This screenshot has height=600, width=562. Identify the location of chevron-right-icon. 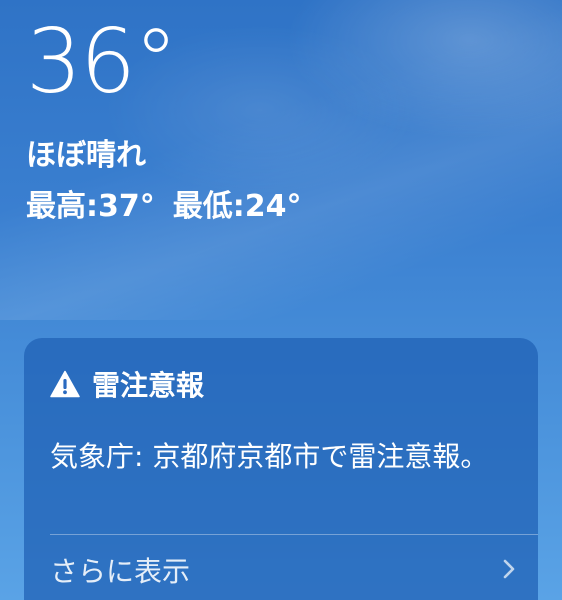
(509, 569).